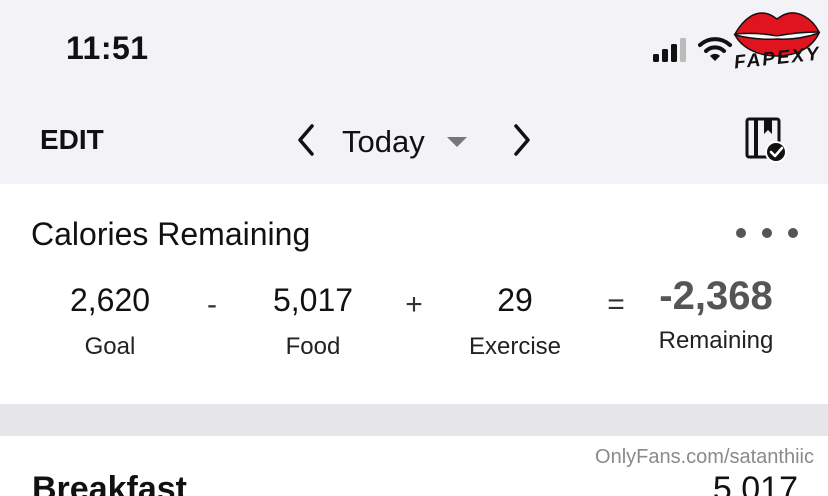  What do you see at coordinates (107, 48) in the screenshot?
I see `status-time: 11:51` at bounding box center [107, 48].